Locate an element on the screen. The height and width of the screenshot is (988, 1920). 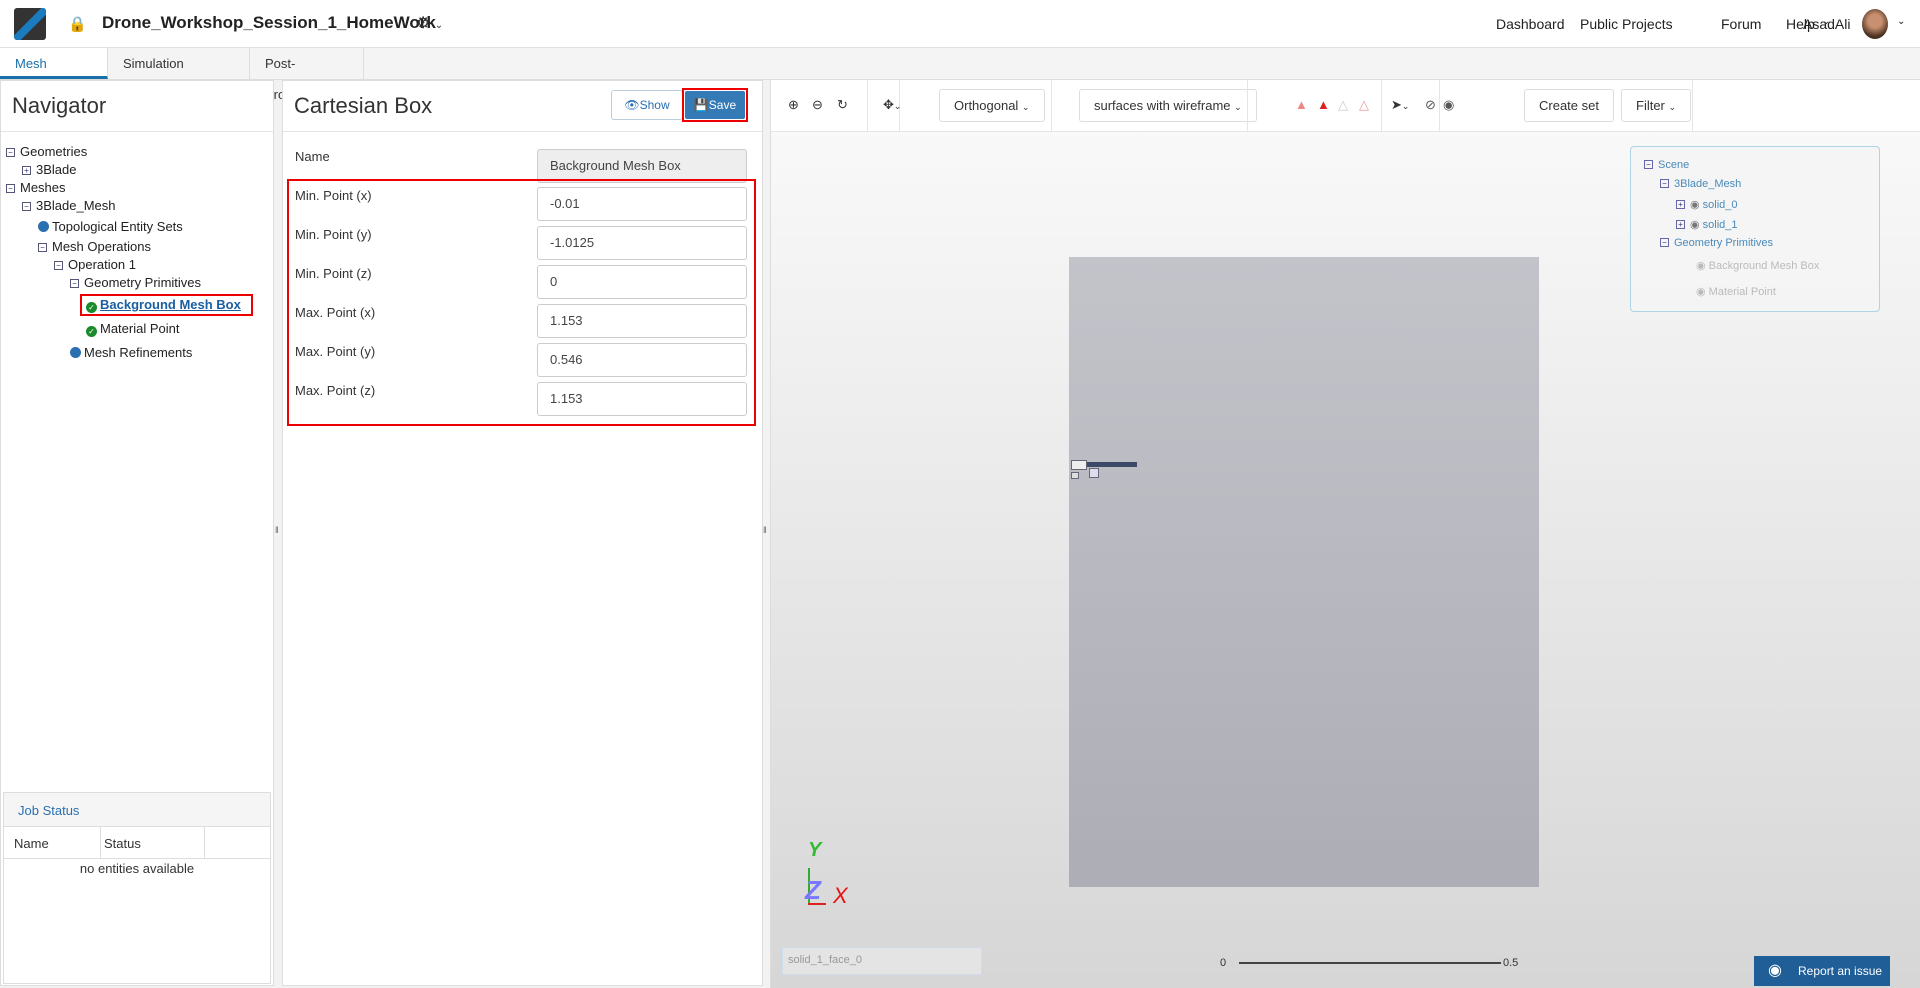
max-z-label: Max. Point (z) is located at coordinates (335, 390).